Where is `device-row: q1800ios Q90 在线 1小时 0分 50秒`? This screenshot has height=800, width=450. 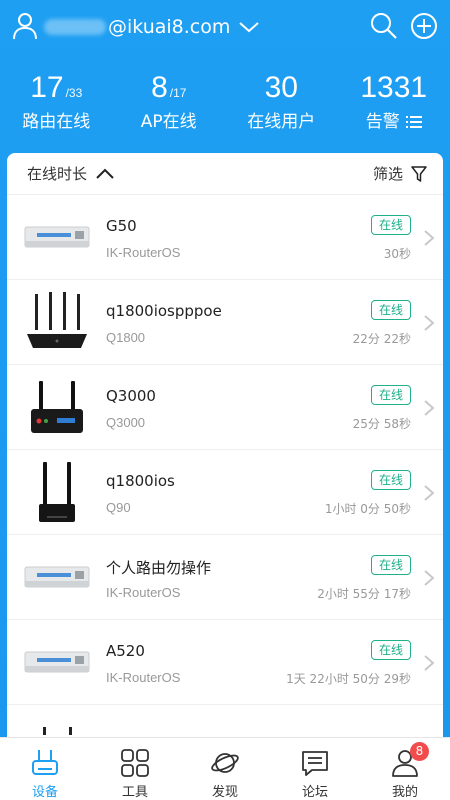 device-row: q1800ios Q90 在线 1小时 0分 50秒 is located at coordinates (225, 492).